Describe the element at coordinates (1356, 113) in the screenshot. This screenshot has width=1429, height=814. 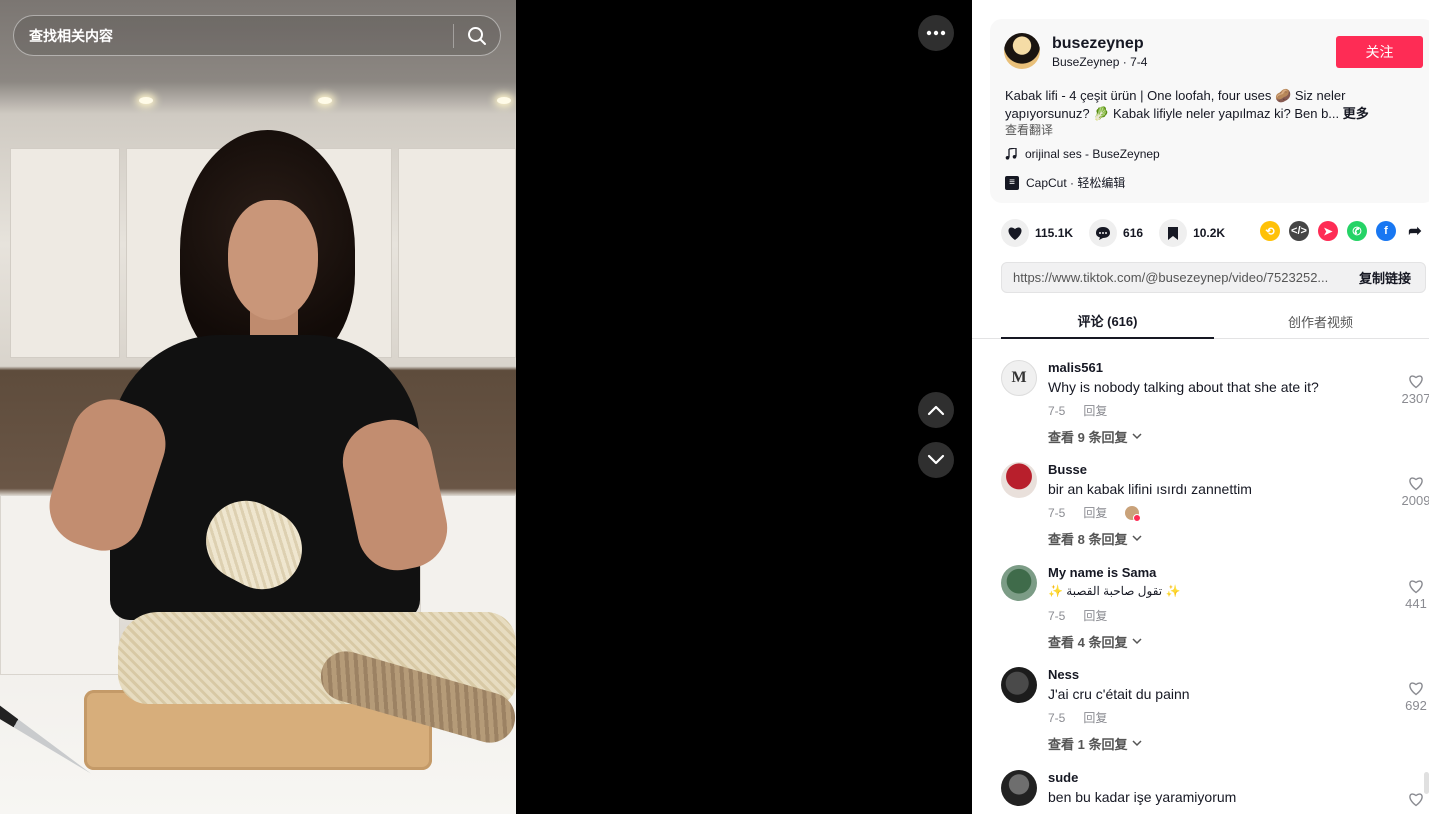
I see `more-link: 更多` at that location.